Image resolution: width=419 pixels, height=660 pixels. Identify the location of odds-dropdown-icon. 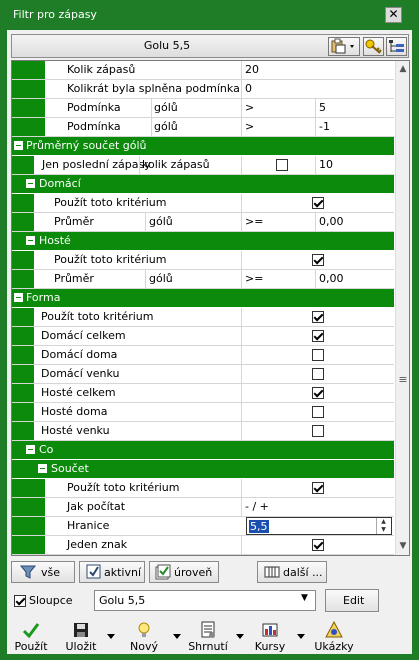
(301, 637).